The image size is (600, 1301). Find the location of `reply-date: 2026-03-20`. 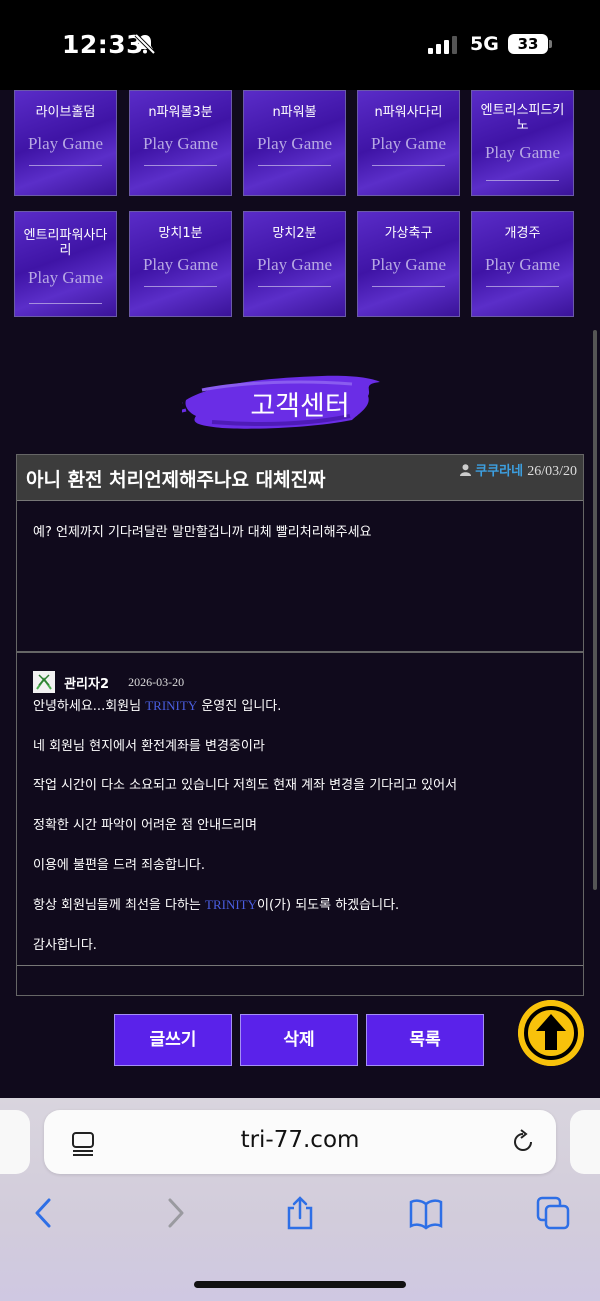

reply-date: 2026-03-20 is located at coordinates (156, 681).